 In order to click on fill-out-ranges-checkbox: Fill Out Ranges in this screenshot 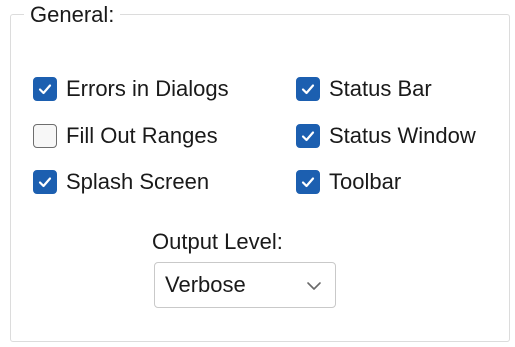, I will do `click(125, 136)`.